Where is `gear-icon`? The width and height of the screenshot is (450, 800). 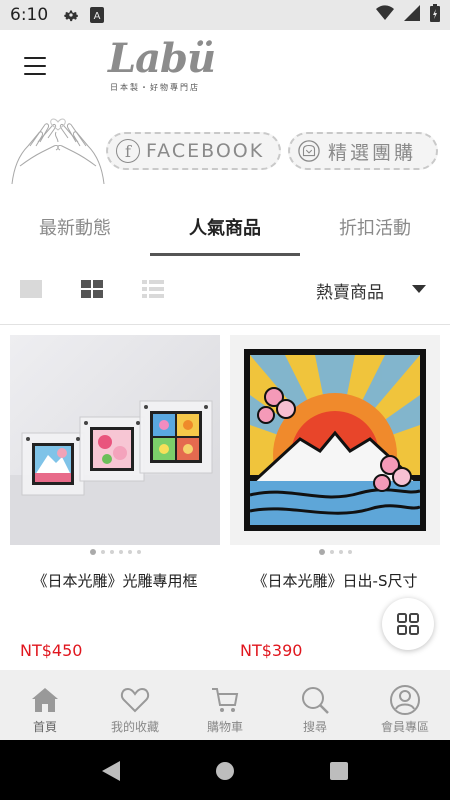 gear-icon is located at coordinates (71, 15).